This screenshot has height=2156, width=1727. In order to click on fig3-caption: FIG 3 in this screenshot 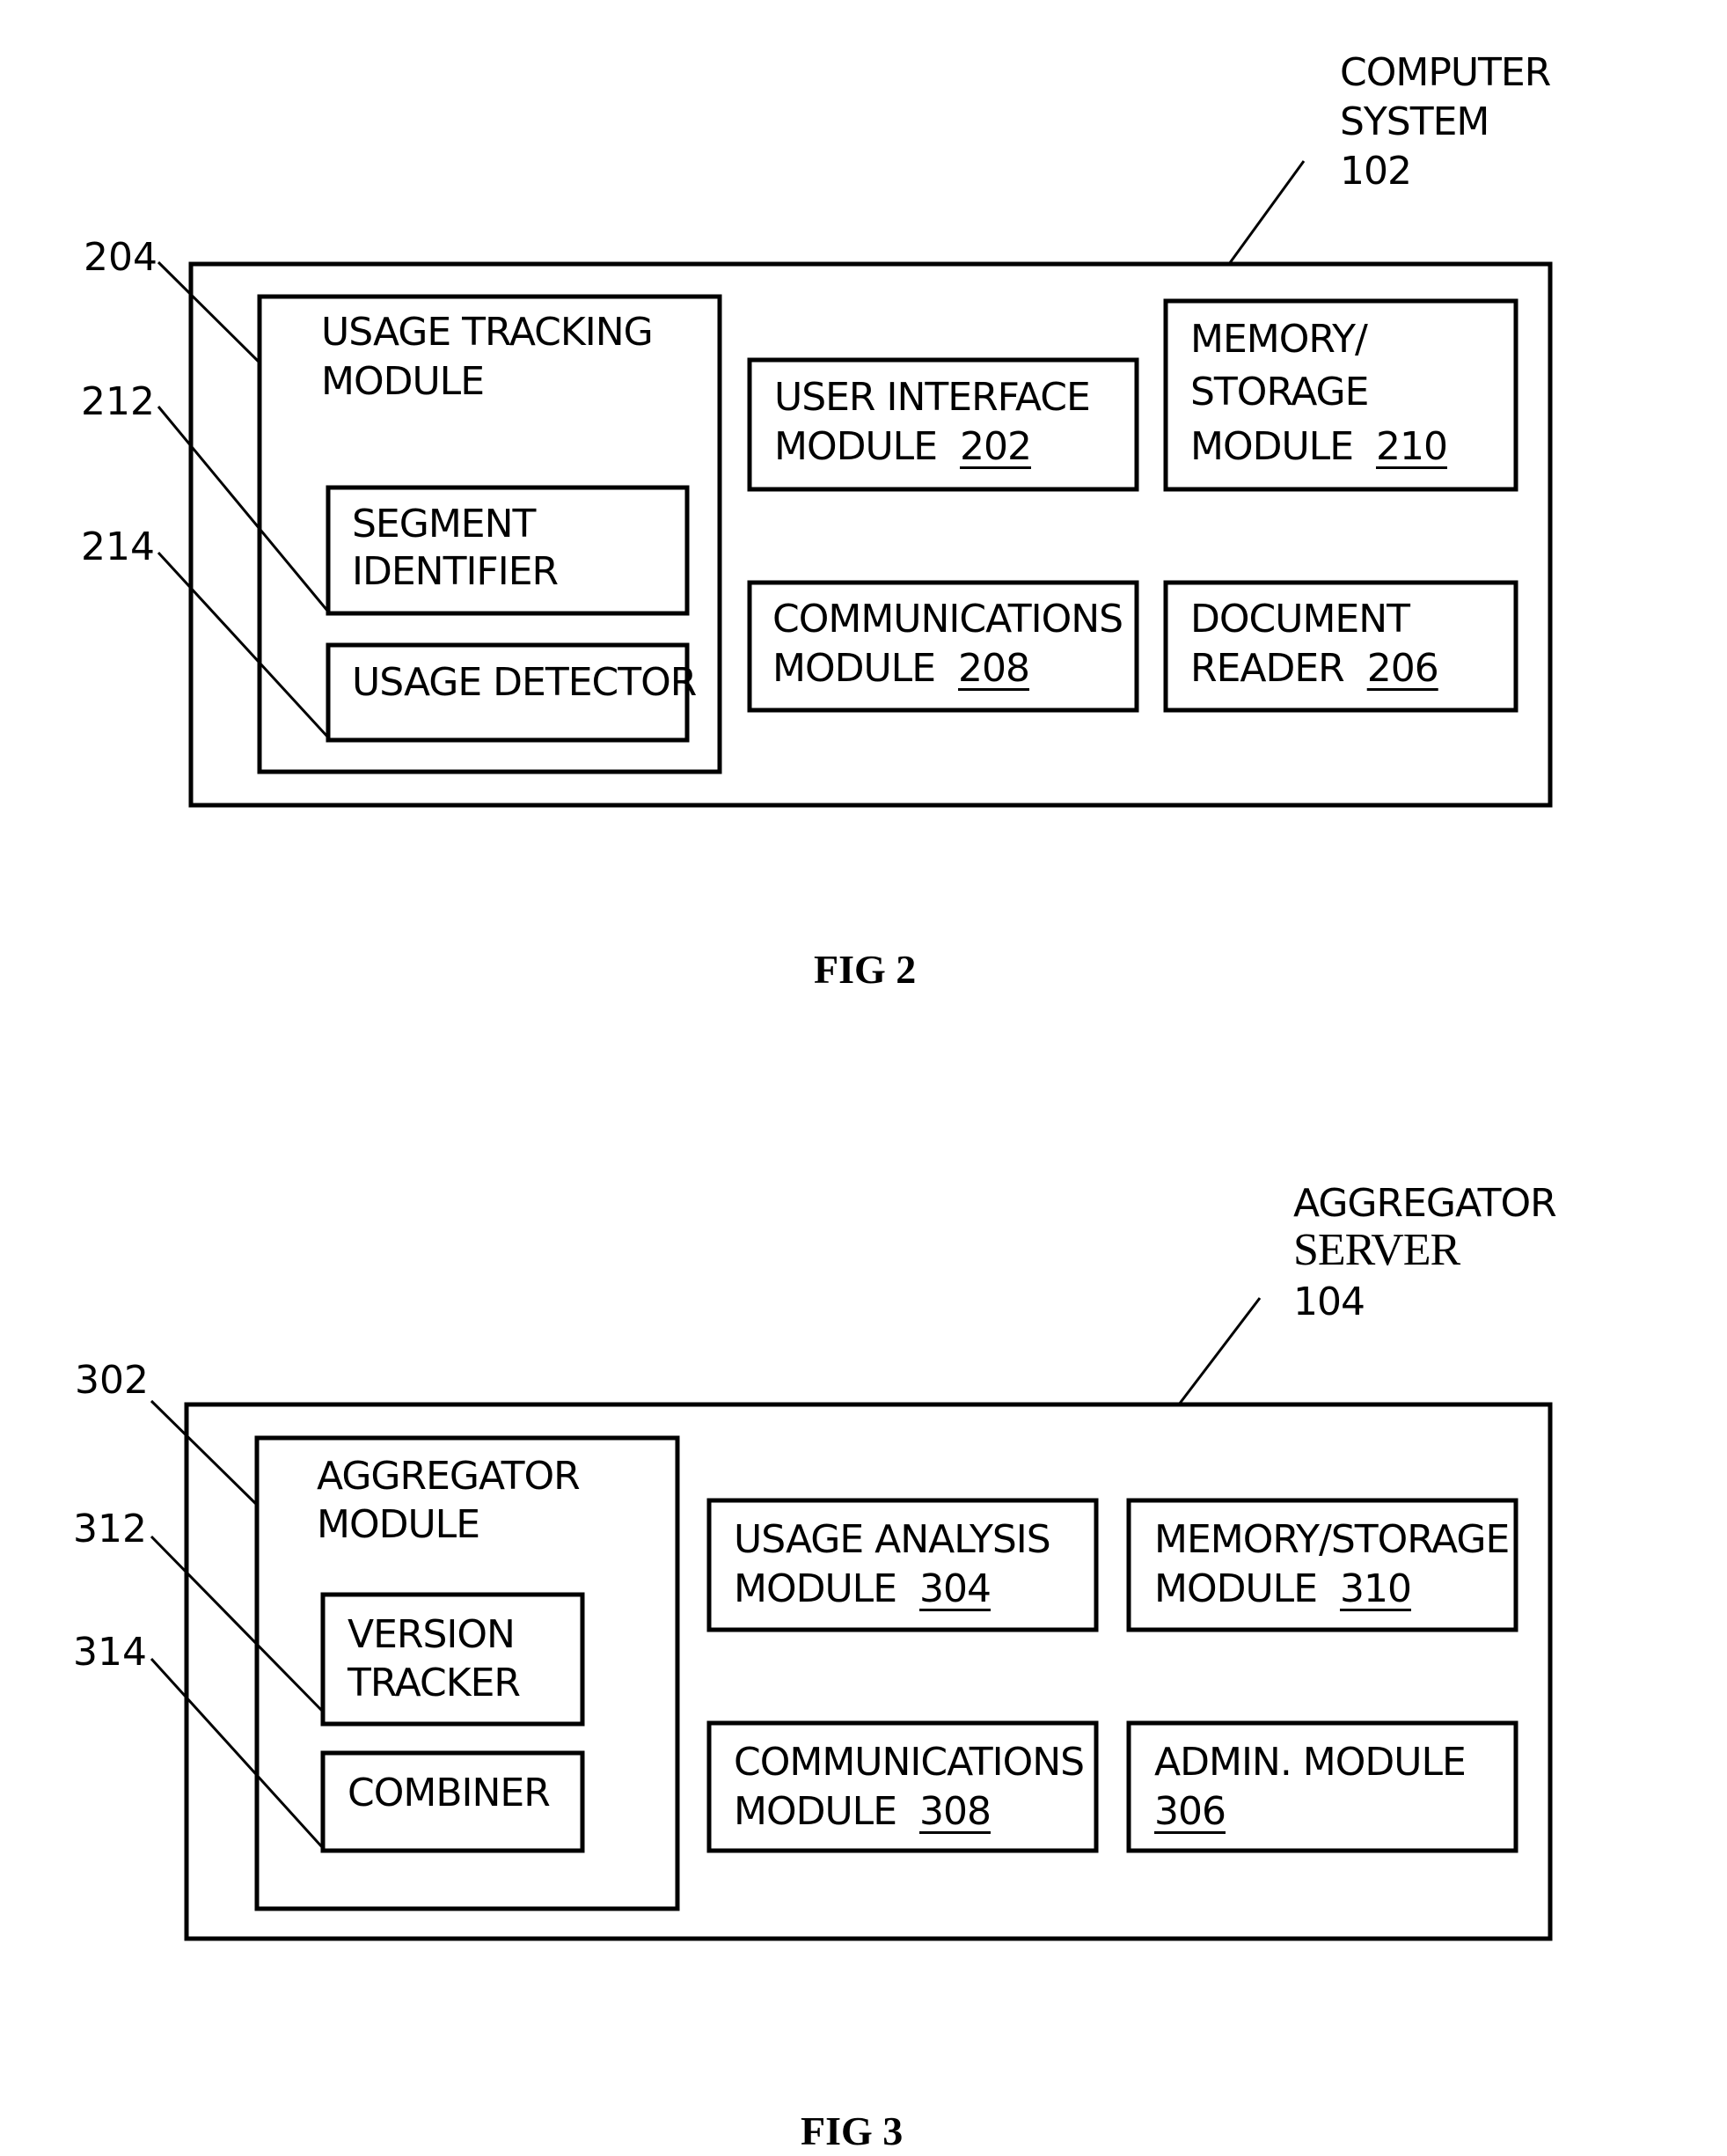, I will do `click(853, 2130)`.